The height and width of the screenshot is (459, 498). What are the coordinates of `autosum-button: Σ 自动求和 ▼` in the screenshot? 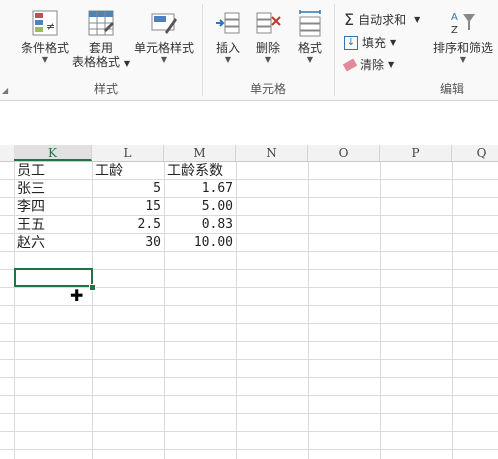 It's located at (382, 19).